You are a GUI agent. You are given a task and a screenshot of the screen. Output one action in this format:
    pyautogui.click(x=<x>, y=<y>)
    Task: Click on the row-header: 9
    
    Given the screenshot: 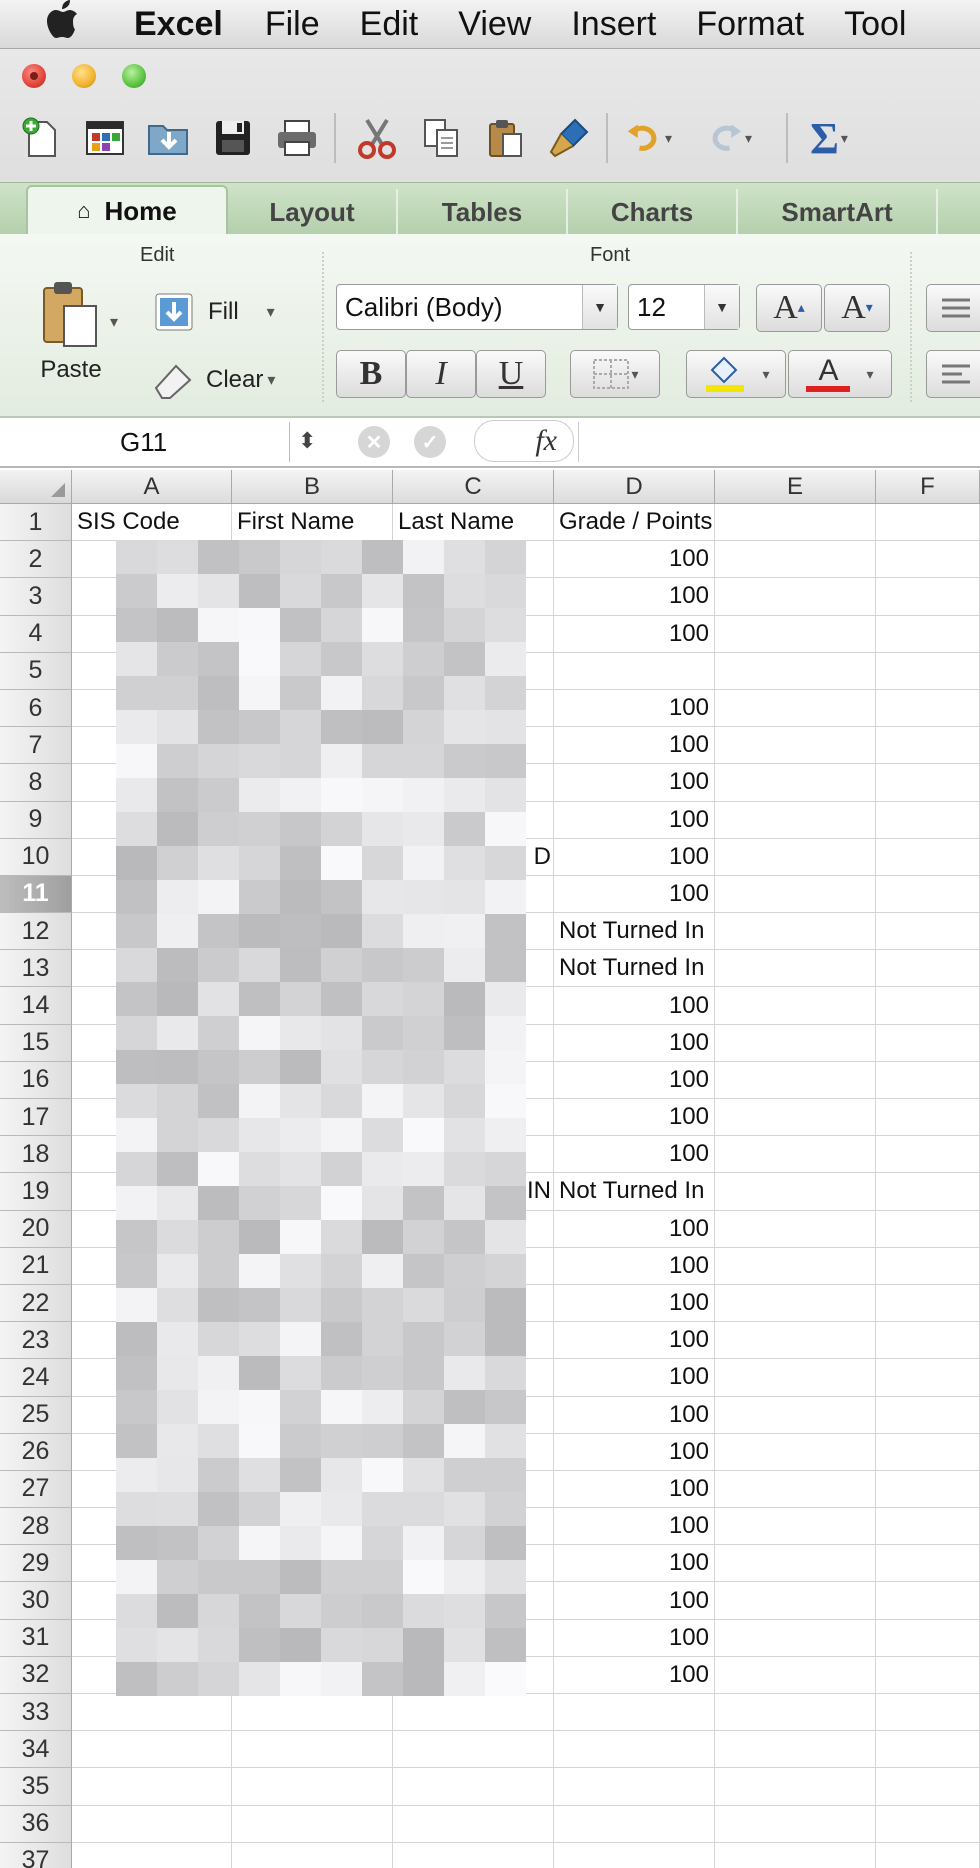 What is the action you would take?
    pyautogui.click(x=36, y=820)
    